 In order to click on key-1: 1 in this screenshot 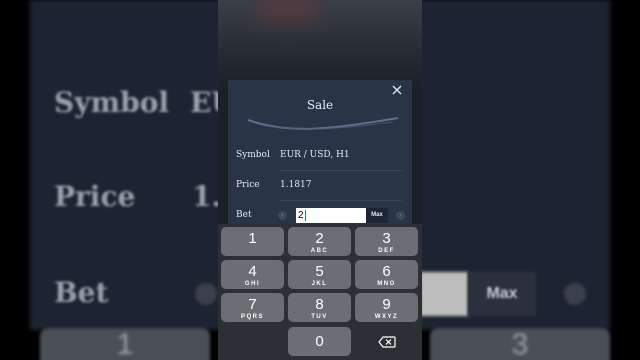, I will do `click(252, 241)`.